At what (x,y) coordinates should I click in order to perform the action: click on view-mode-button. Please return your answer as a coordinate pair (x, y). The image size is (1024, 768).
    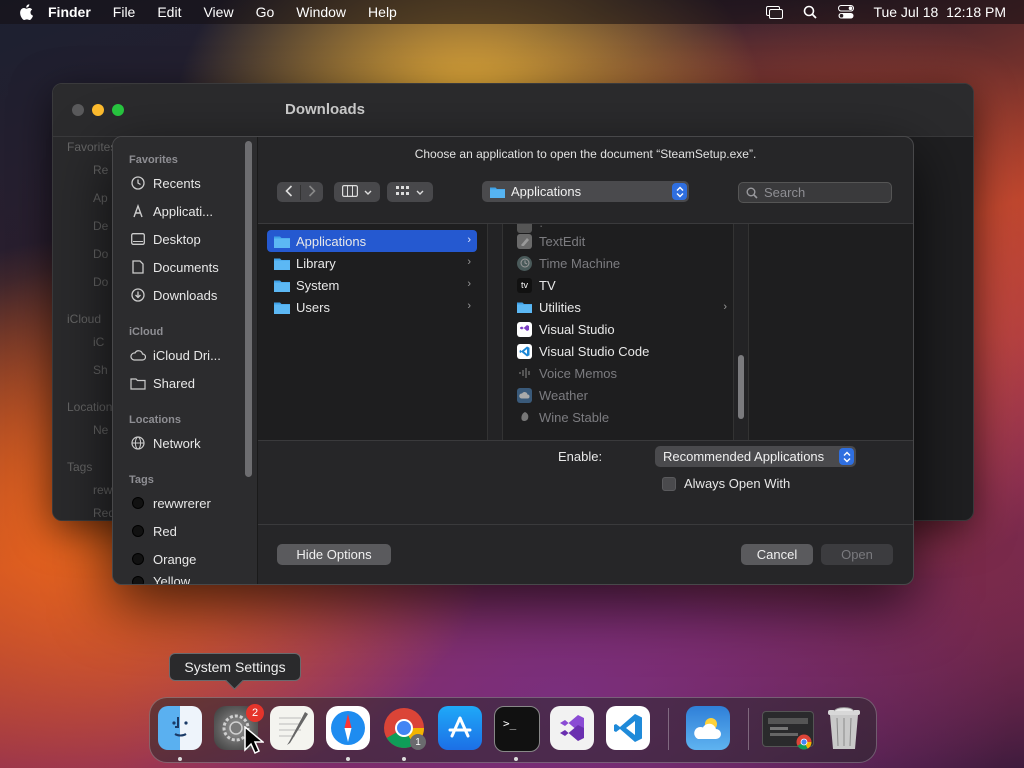
    Looking at the image, I should click on (357, 192).